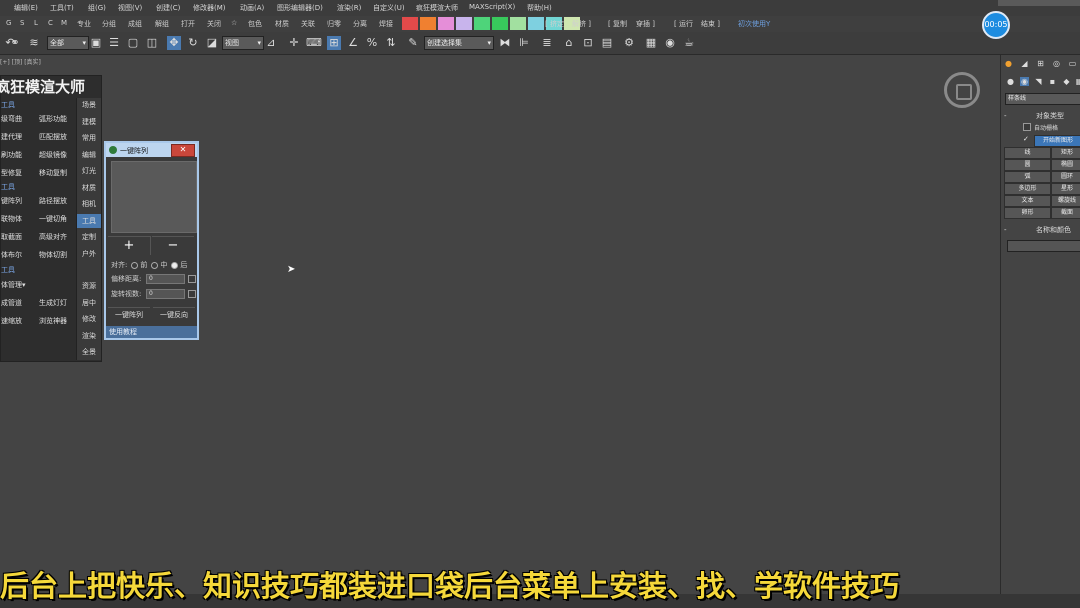 The image size is (1080, 608). I want to click on lights-icon: ◥, so click(1038, 81).